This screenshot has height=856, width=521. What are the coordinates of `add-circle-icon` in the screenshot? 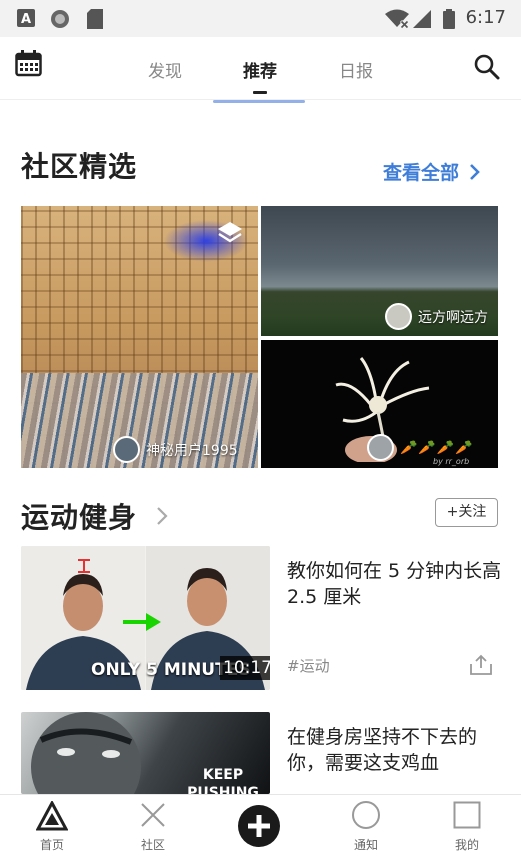 It's located at (259, 826).